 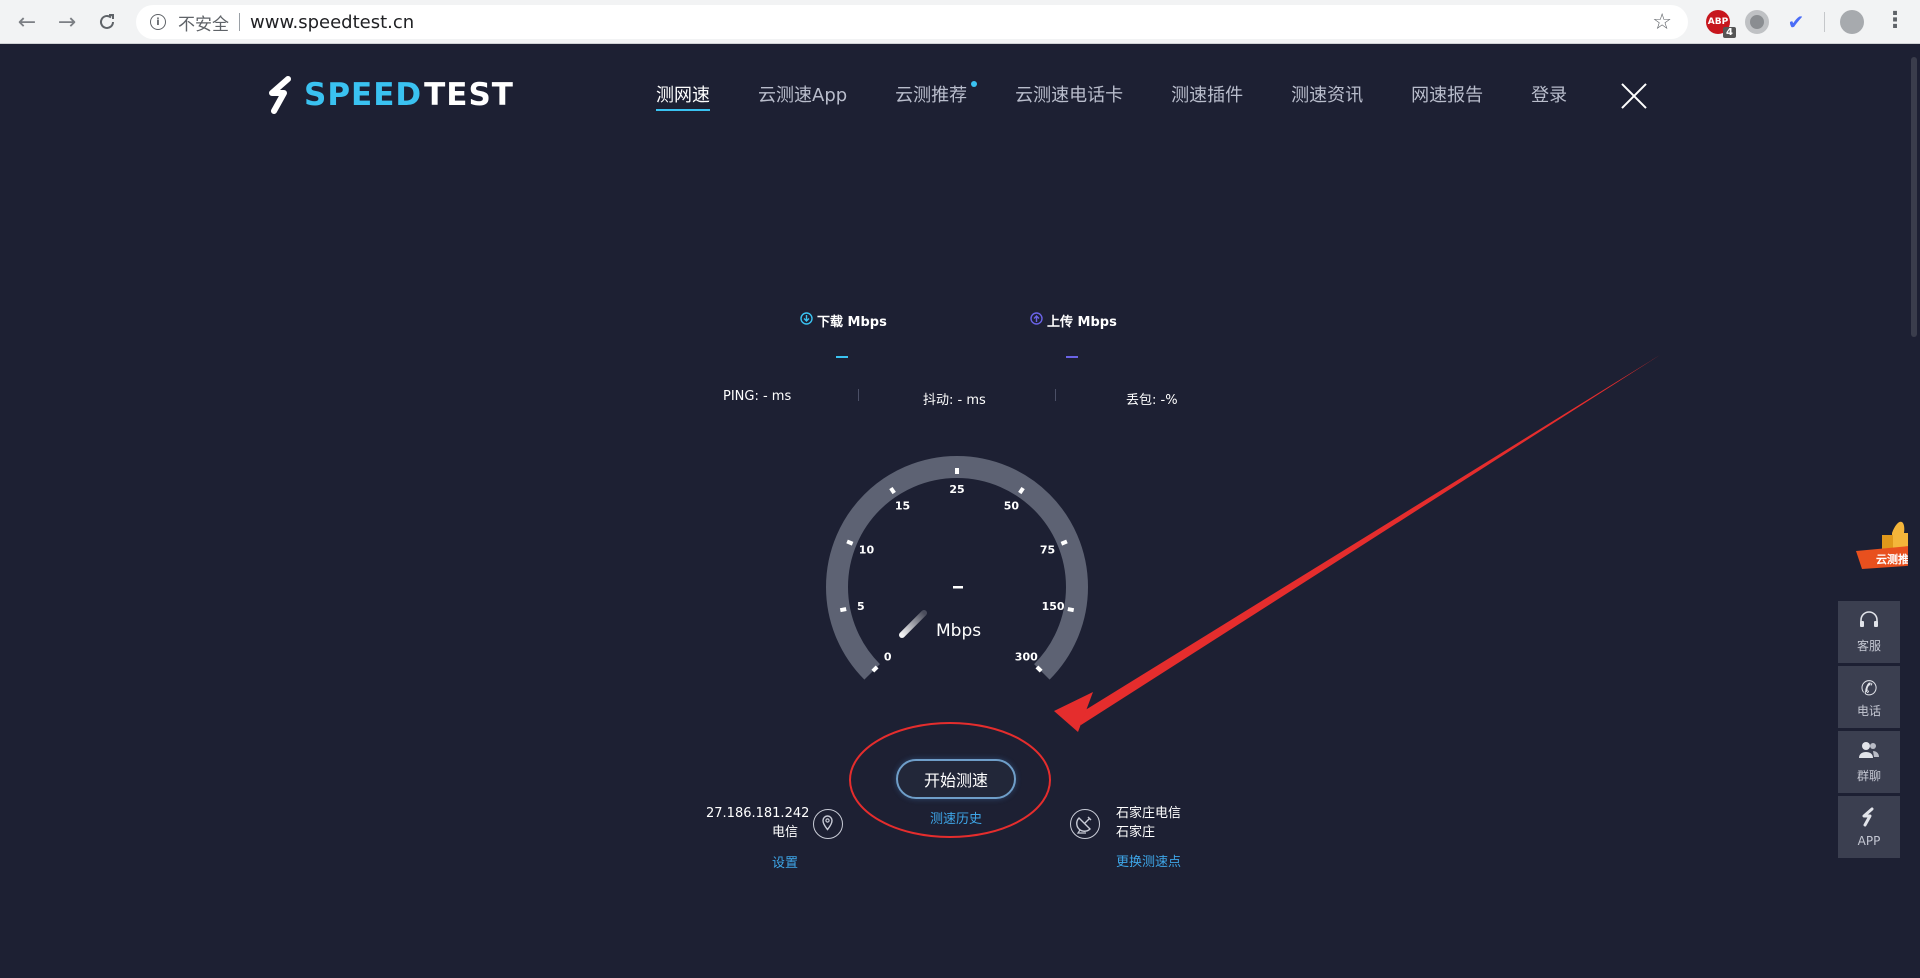 What do you see at coordinates (828, 824) in the screenshot?
I see `location-pin-icon` at bounding box center [828, 824].